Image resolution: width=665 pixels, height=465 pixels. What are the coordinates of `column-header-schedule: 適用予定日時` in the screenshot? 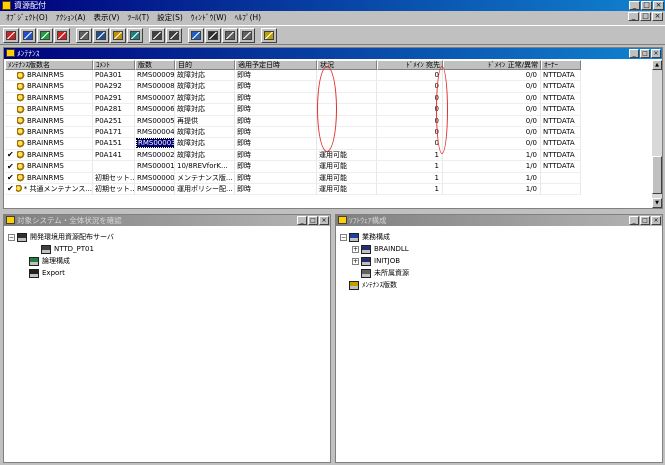 It's located at (276, 65).